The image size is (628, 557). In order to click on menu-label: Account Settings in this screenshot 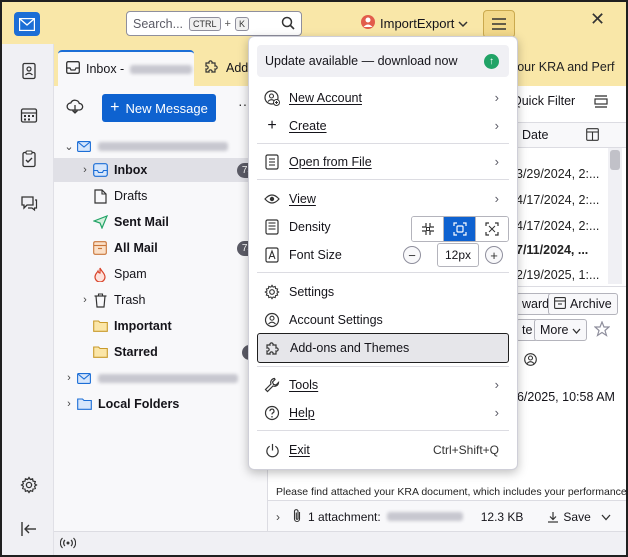, I will do `click(336, 320)`.